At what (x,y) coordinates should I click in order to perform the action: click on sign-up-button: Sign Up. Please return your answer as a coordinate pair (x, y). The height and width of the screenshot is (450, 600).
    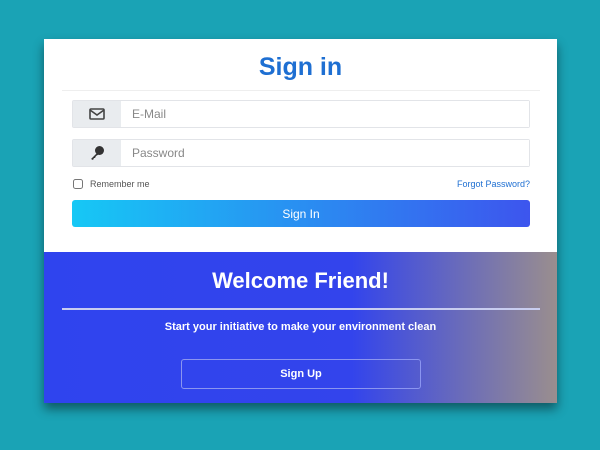
    Looking at the image, I should click on (301, 374).